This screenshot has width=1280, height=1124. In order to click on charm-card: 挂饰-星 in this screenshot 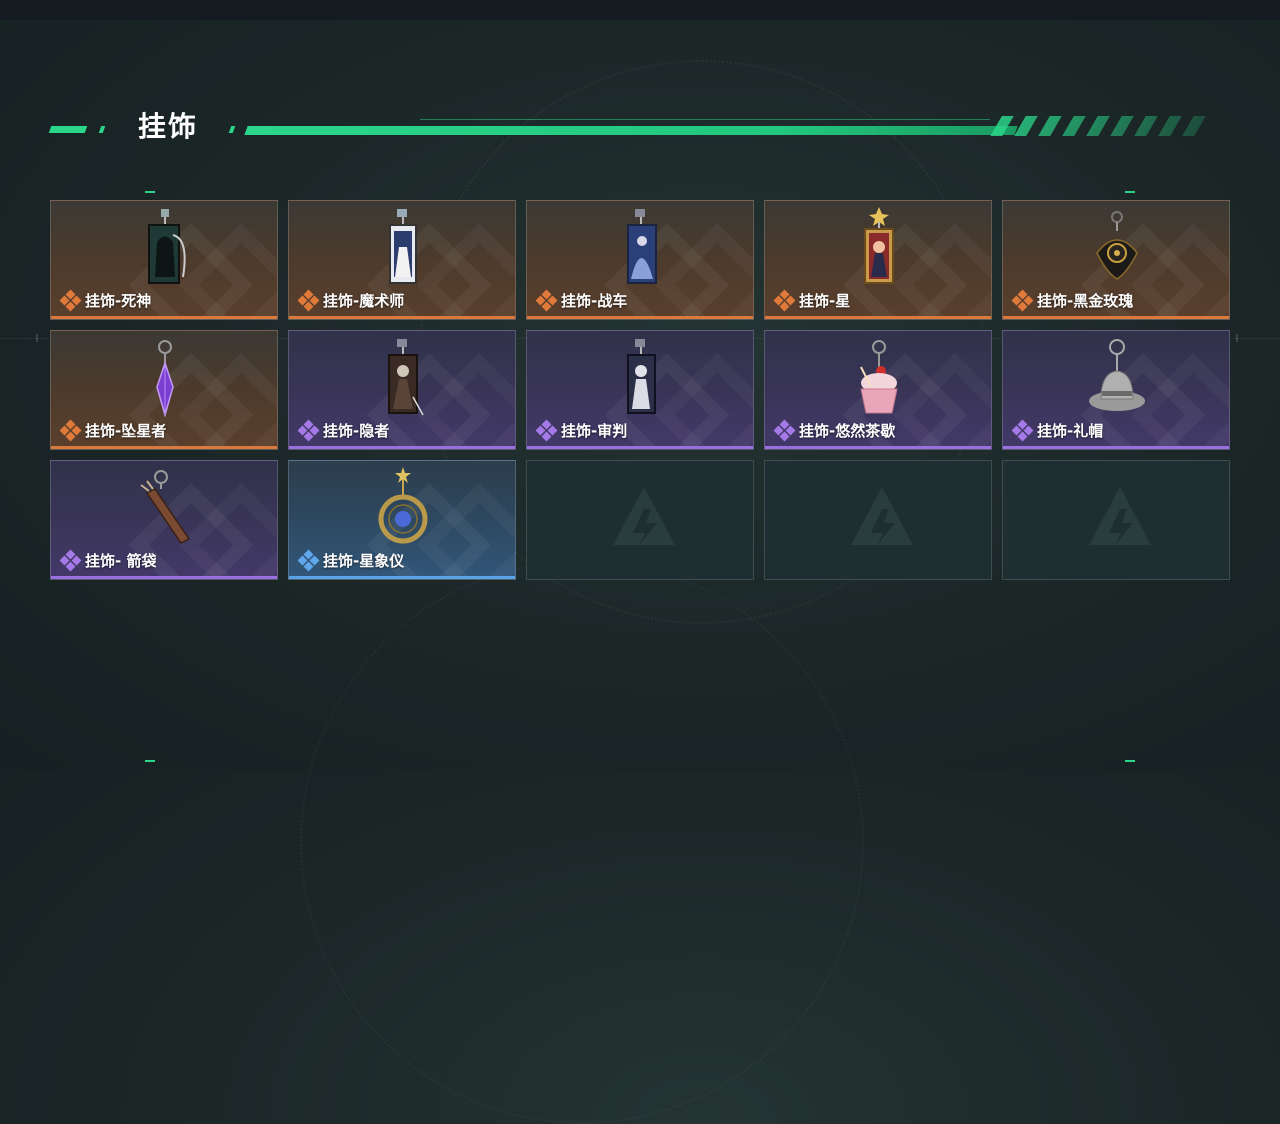, I will do `click(878, 260)`.